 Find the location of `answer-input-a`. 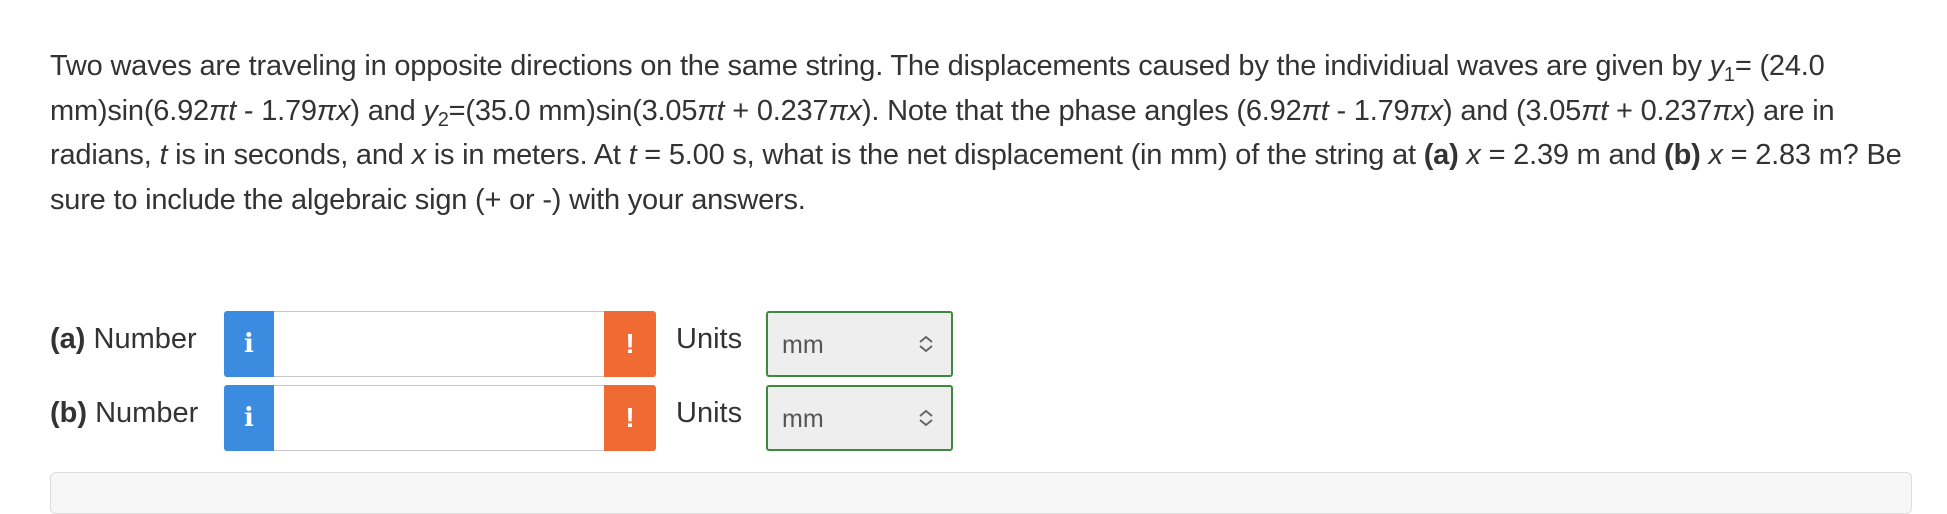

answer-input-a is located at coordinates (439, 344).